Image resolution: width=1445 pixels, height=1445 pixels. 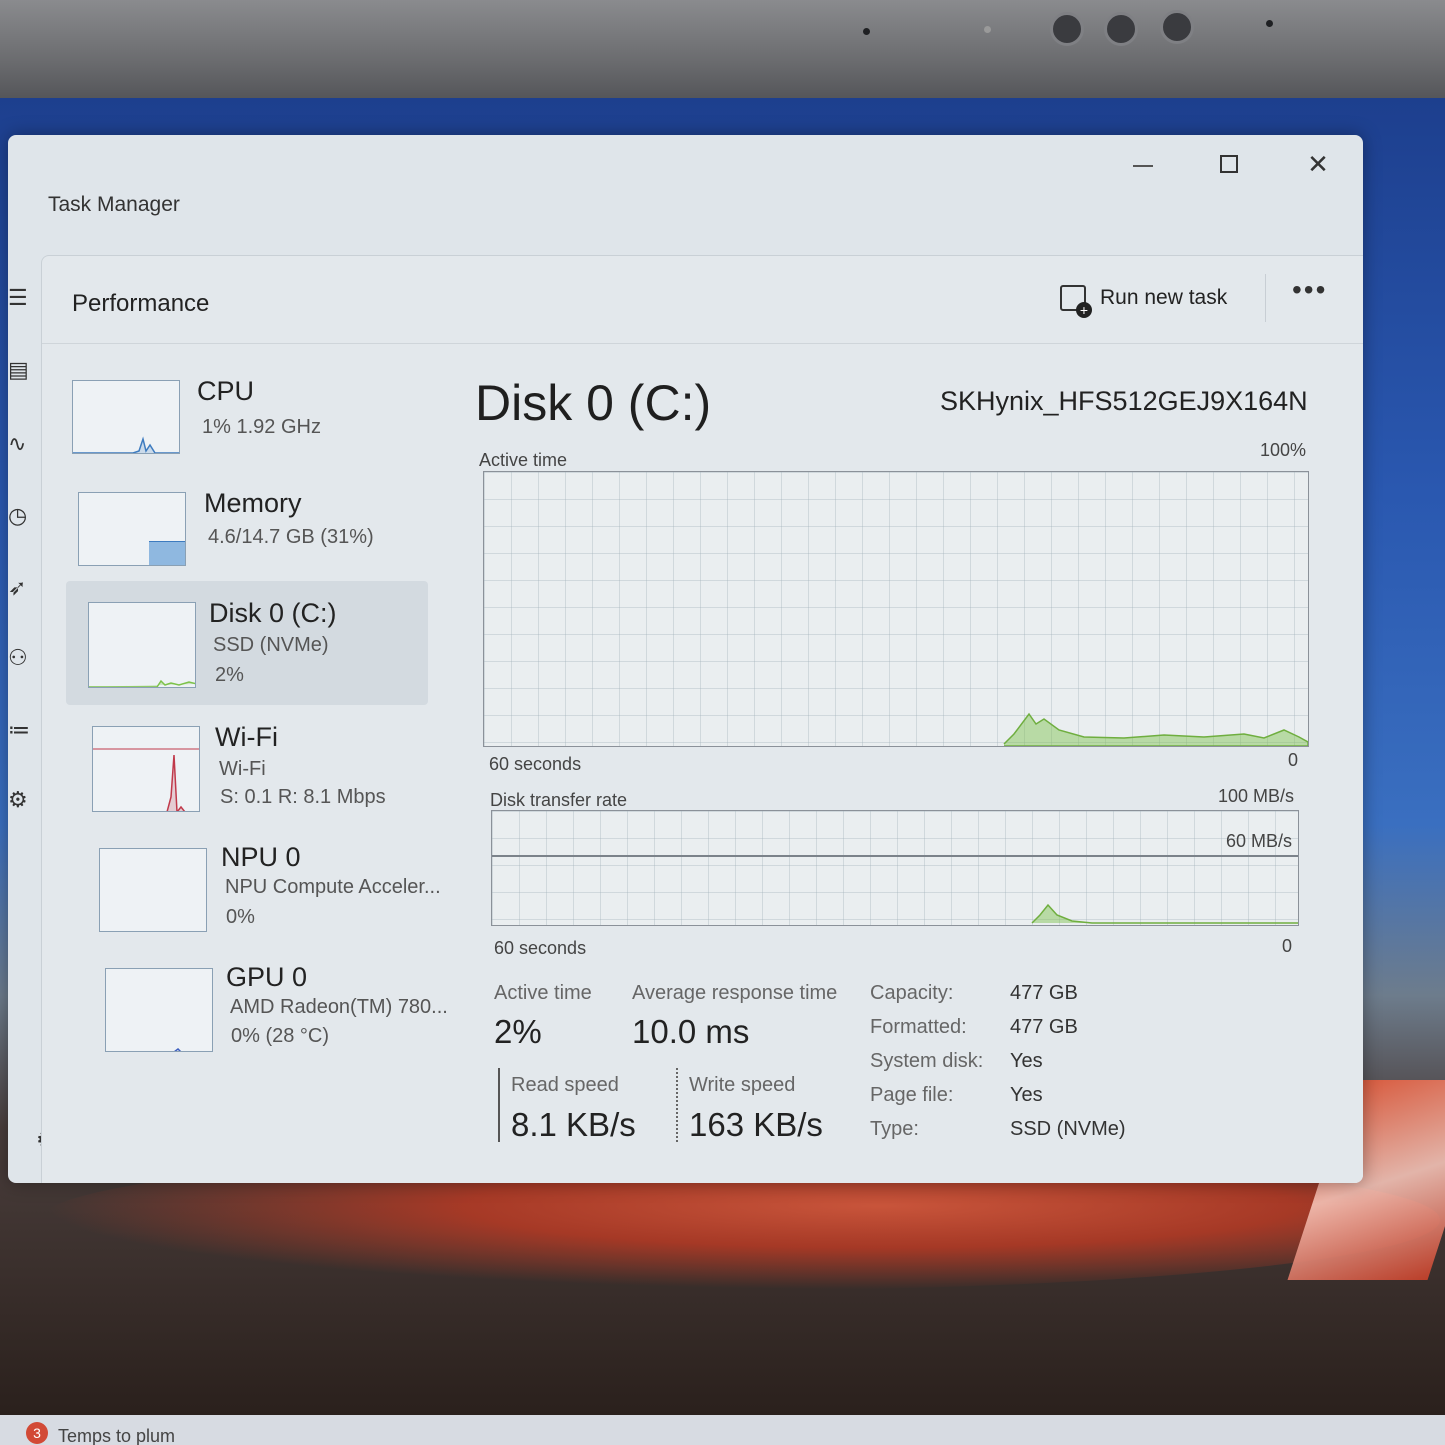 What do you see at coordinates (153, 890) in the screenshot?
I see `npu-thumbnail-graph` at bounding box center [153, 890].